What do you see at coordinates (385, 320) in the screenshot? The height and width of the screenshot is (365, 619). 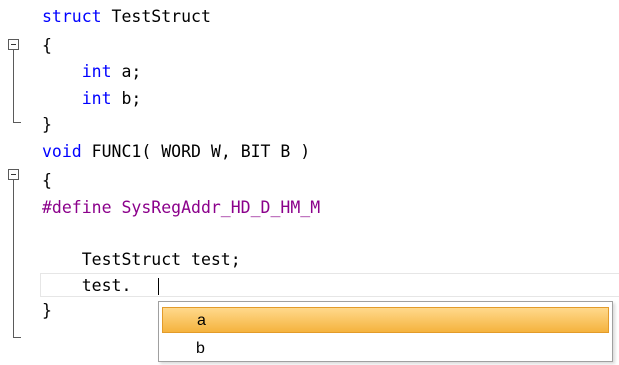 I see `completion-item-a: a` at bounding box center [385, 320].